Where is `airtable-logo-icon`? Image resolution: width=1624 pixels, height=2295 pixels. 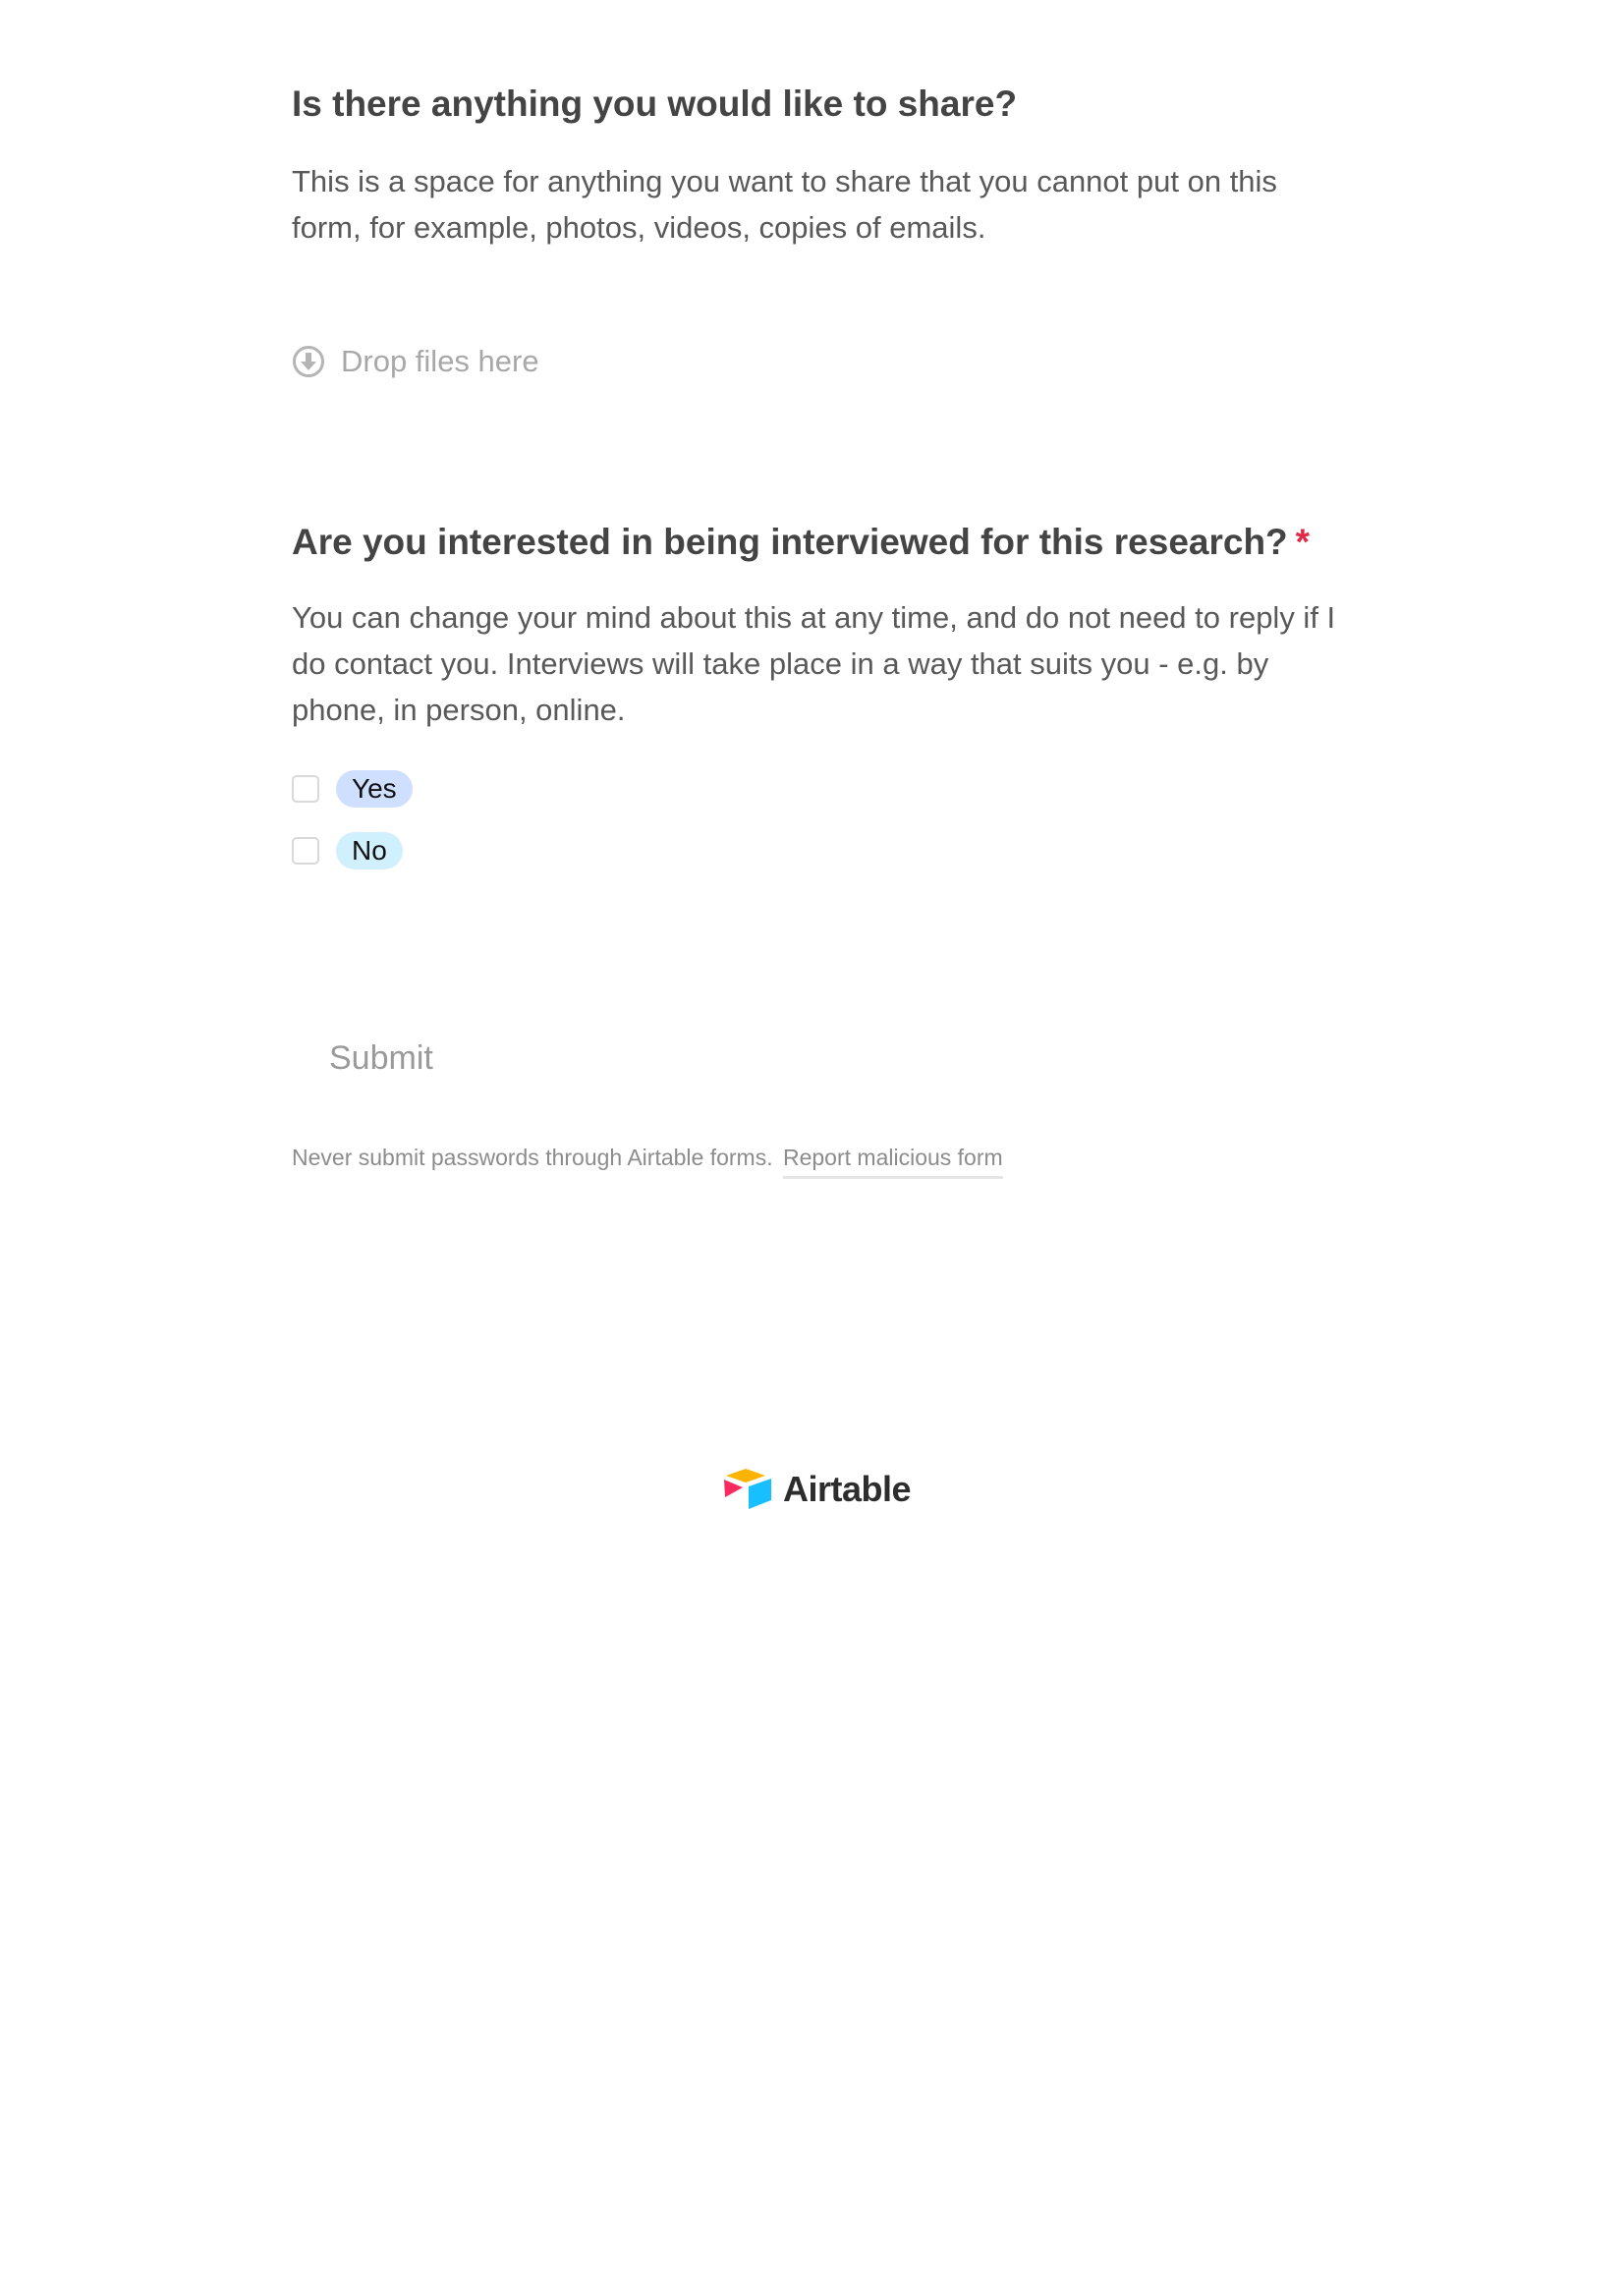 airtable-logo-icon is located at coordinates (747, 1489).